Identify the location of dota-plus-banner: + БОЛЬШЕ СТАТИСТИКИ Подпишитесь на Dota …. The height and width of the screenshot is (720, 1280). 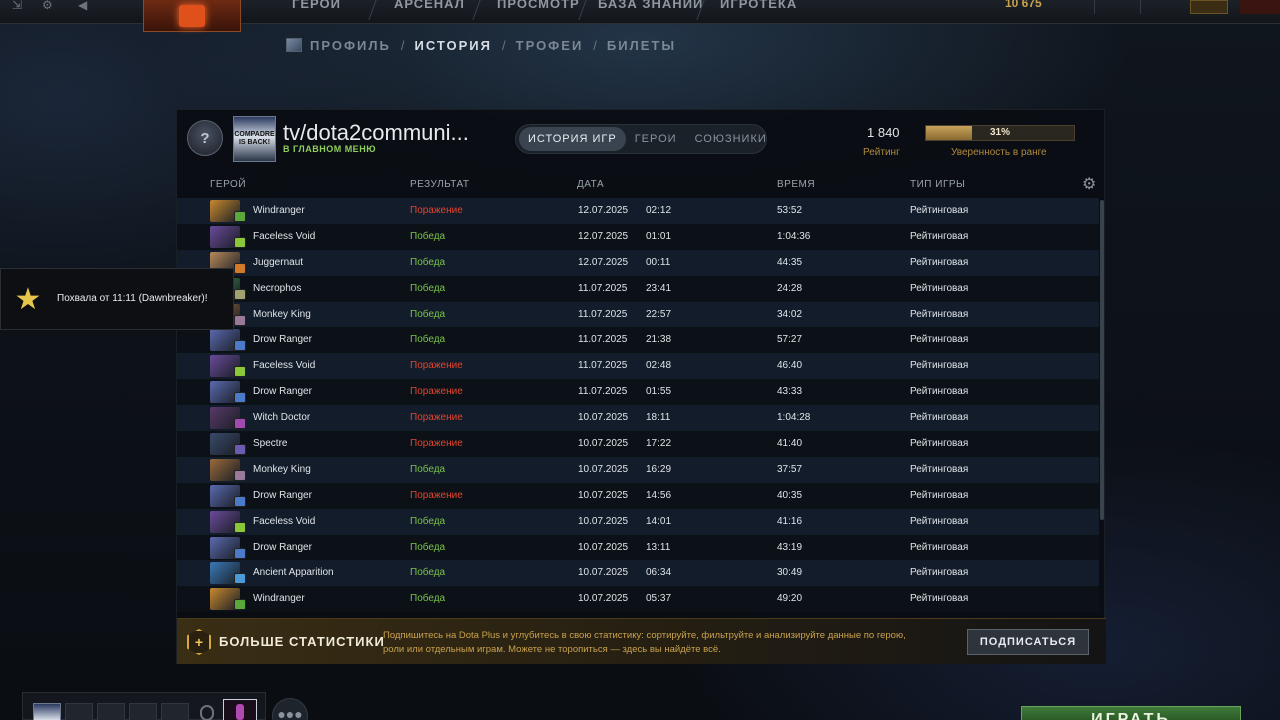
(641, 641).